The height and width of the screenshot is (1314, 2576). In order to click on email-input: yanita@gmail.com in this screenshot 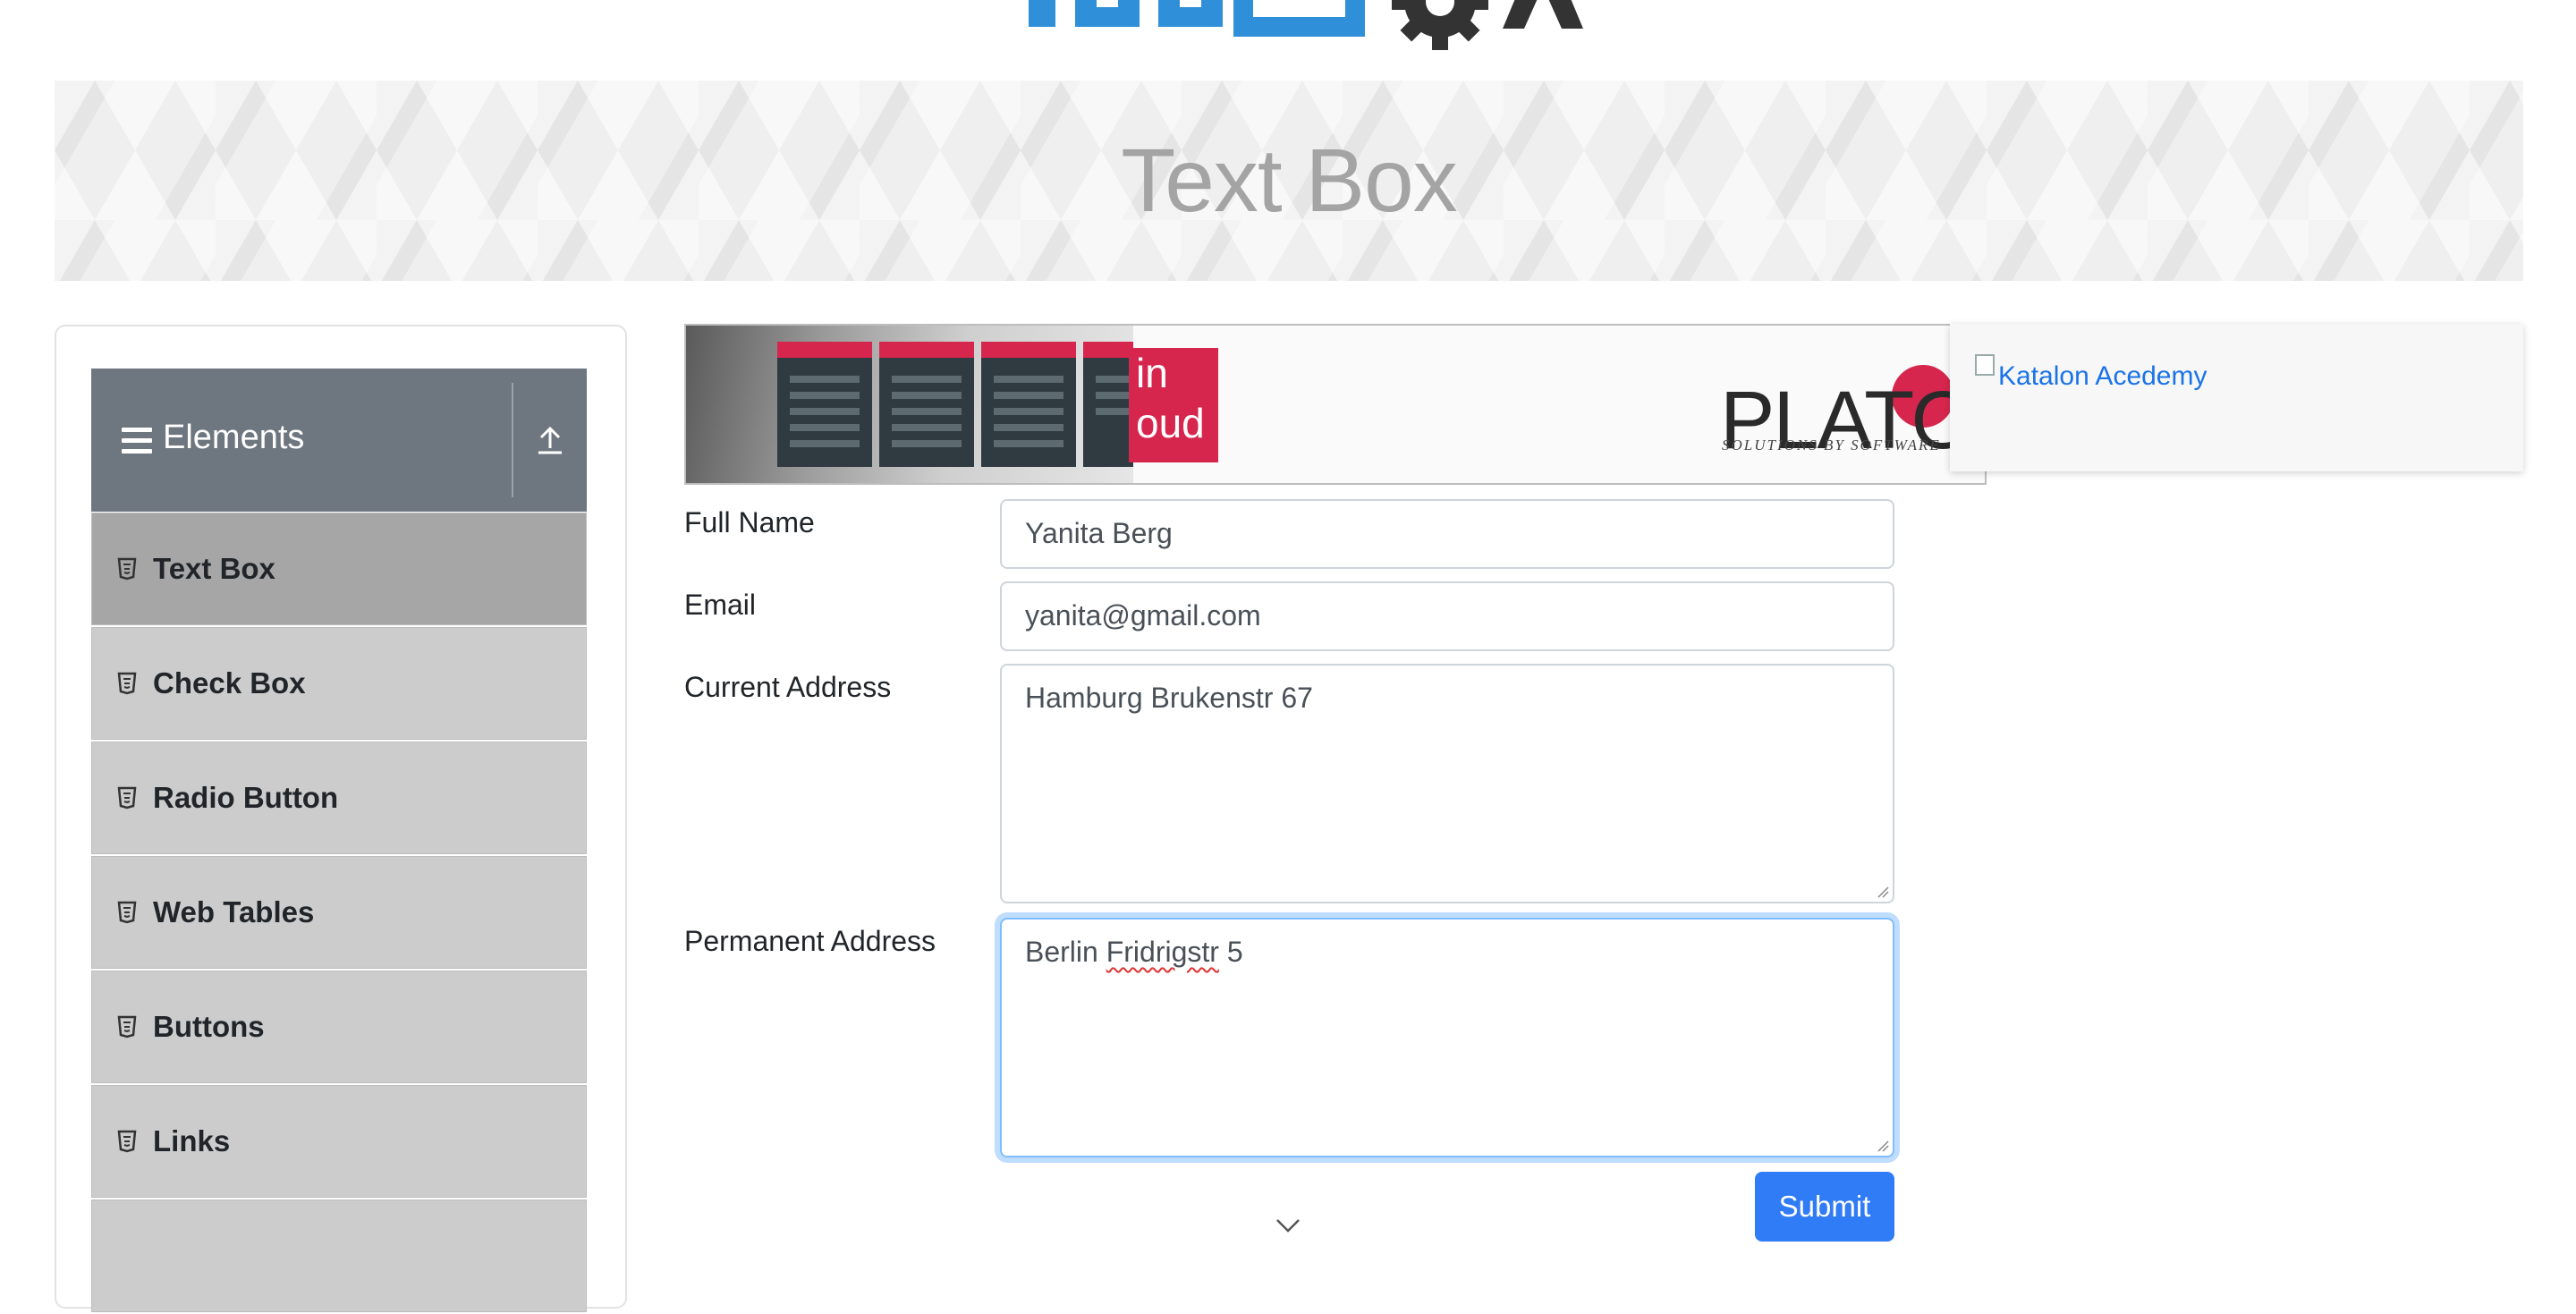, I will do `click(1447, 616)`.